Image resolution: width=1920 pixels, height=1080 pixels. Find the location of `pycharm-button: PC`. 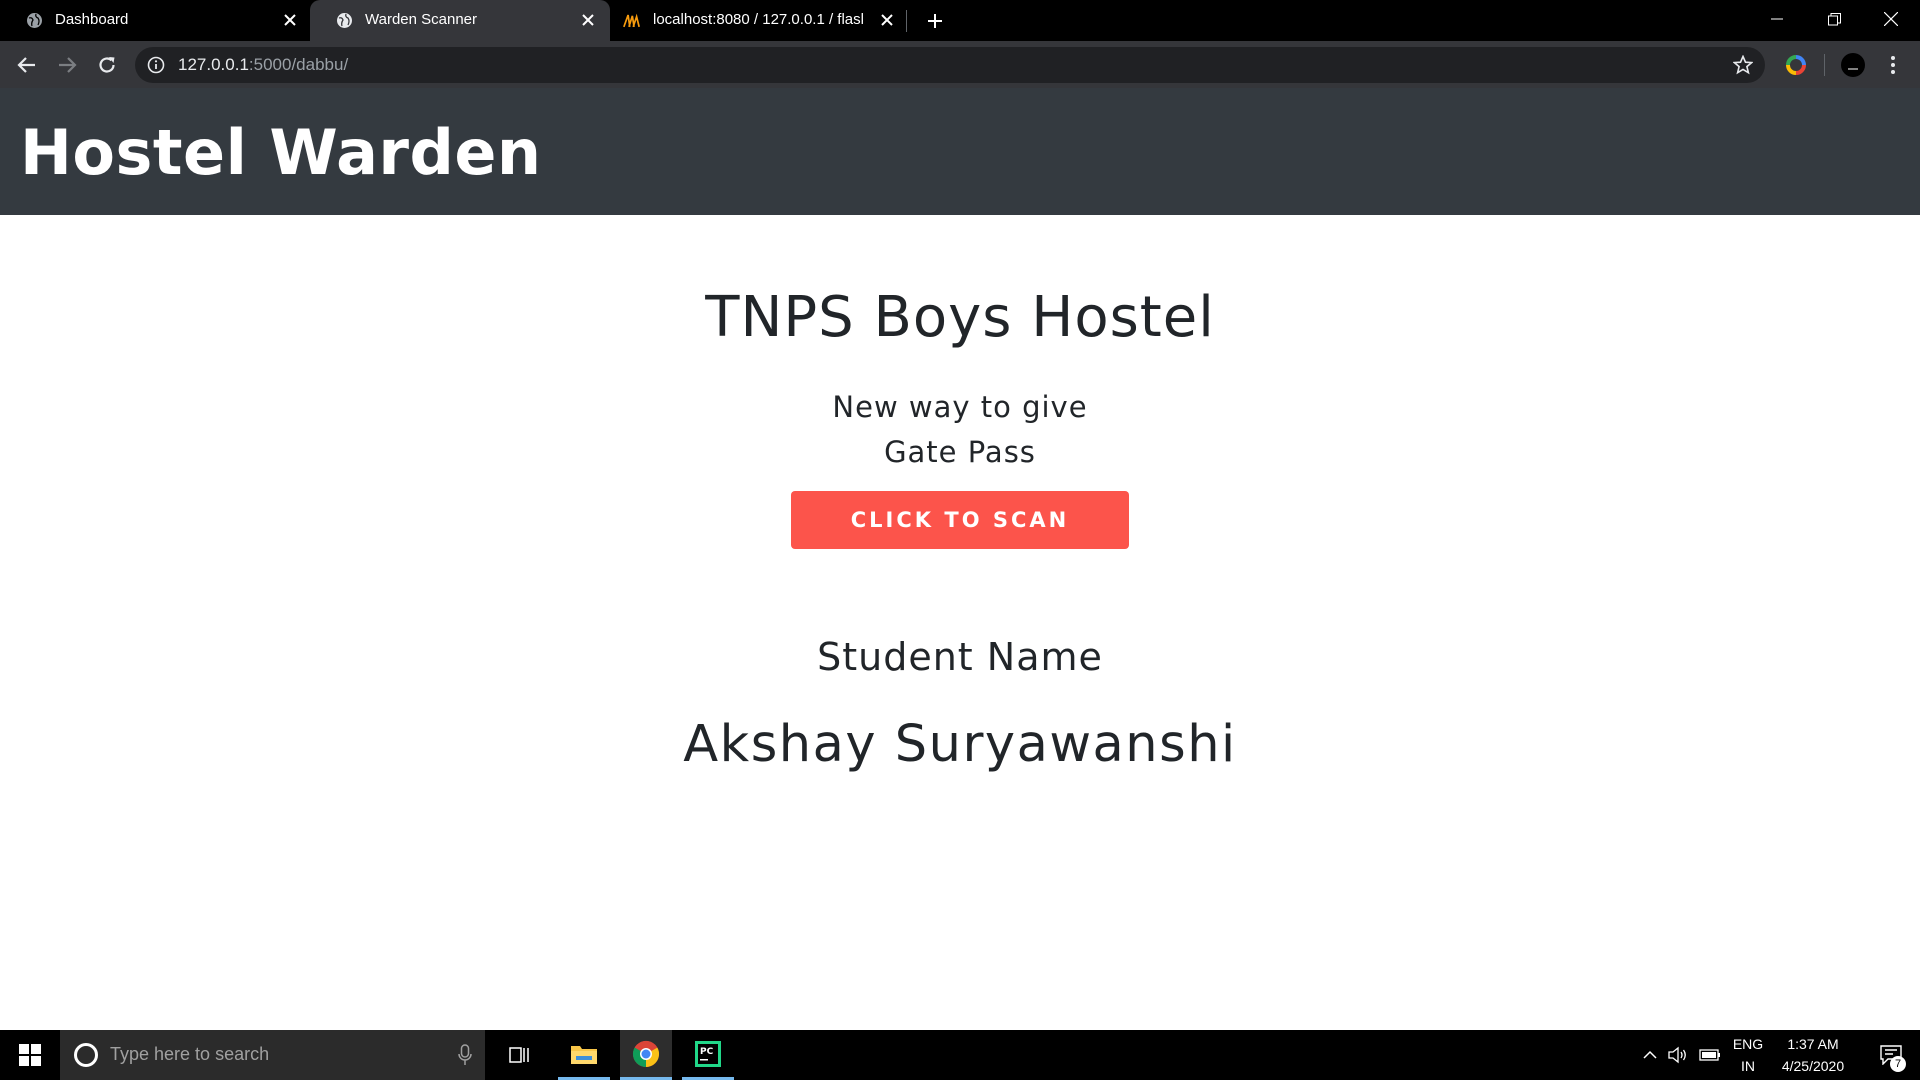

pycharm-button: PC is located at coordinates (708, 1055).